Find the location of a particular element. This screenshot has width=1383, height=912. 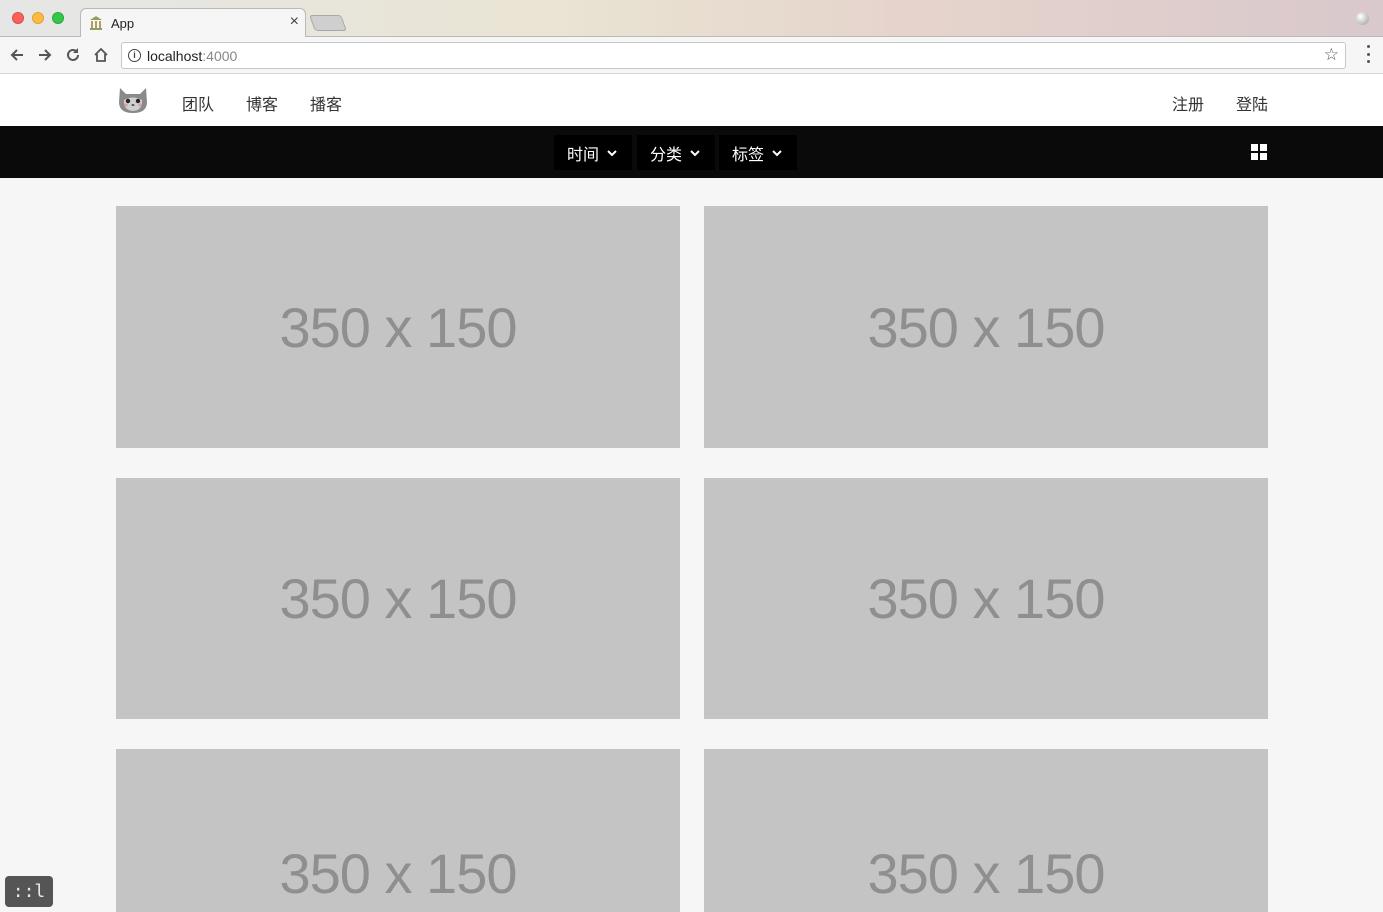

profile-icon is located at coordinates (1362, 18).